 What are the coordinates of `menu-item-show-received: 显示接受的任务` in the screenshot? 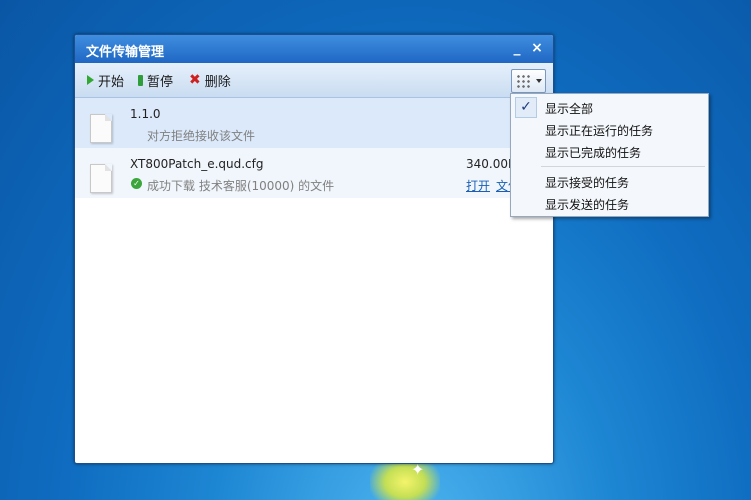 It's located at (587, 182).